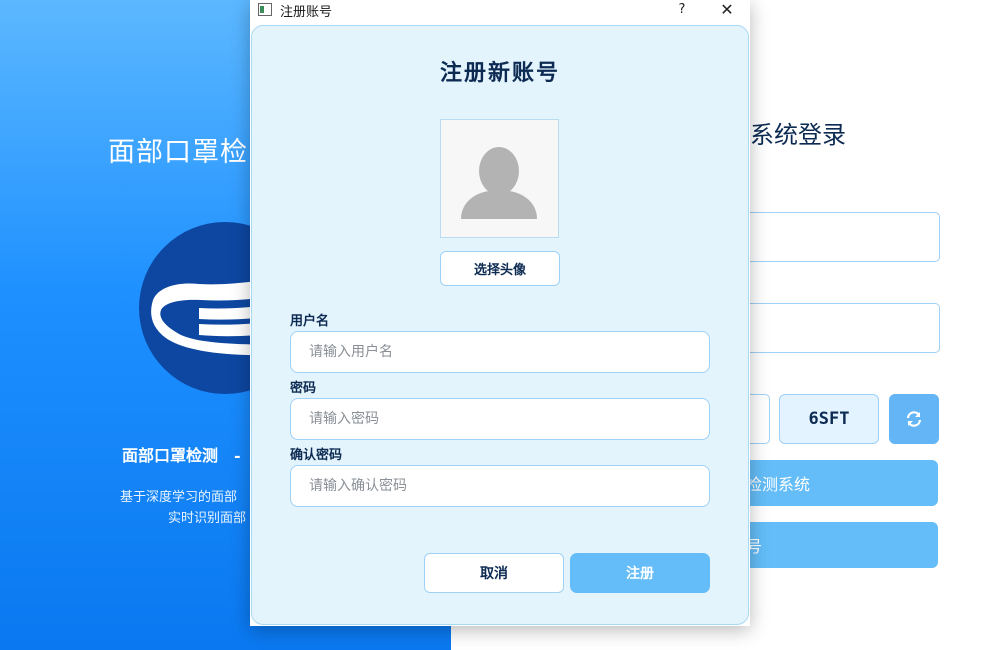  Describe the element at coordinates (829, 419) in the screenshot. I see `captcha-image: 6SFT` at that location.